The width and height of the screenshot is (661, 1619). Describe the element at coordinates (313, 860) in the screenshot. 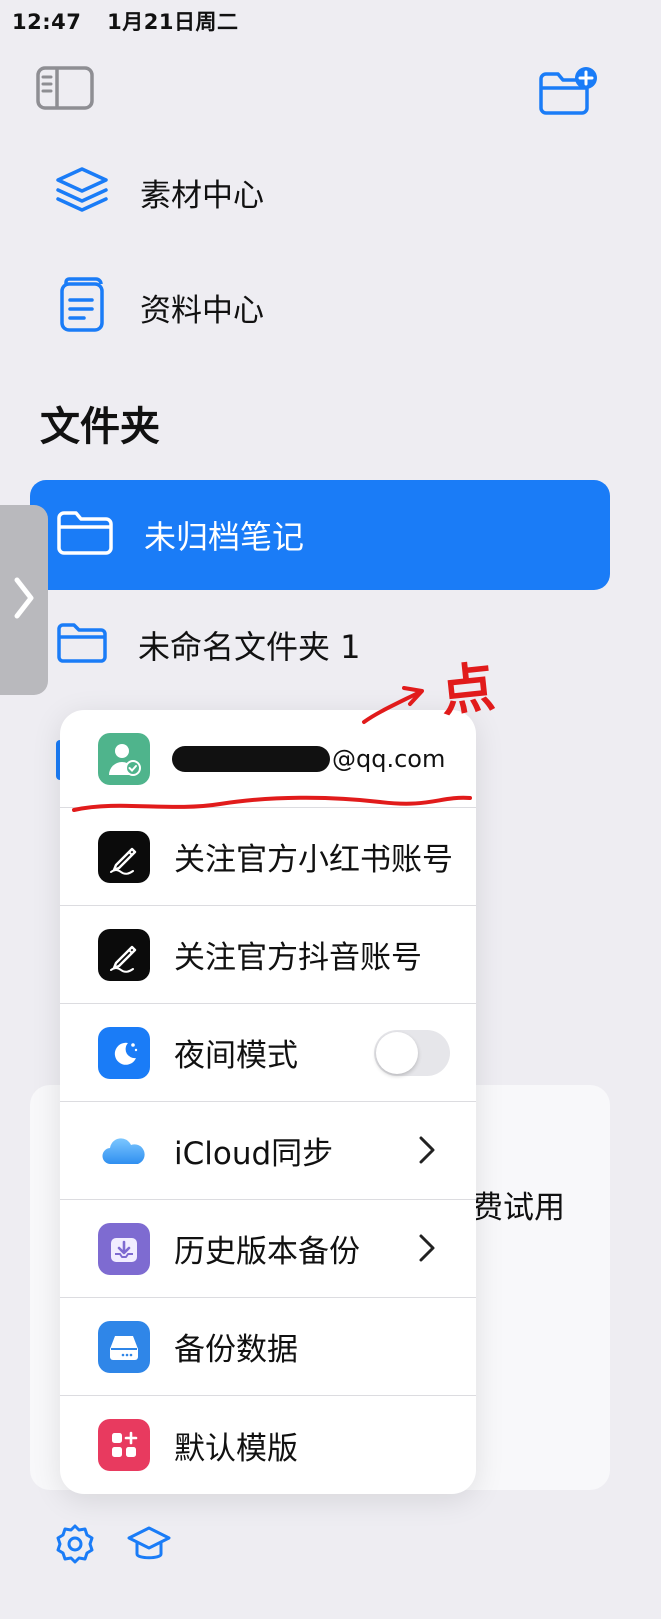

I see `menu-item-label: 关注官方小红书账号` at that location.